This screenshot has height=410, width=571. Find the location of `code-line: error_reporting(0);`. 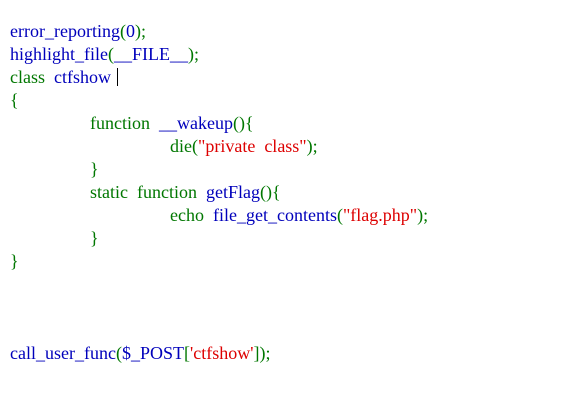

code-line: error_reporting(0); is located at coordinates (287, 31).